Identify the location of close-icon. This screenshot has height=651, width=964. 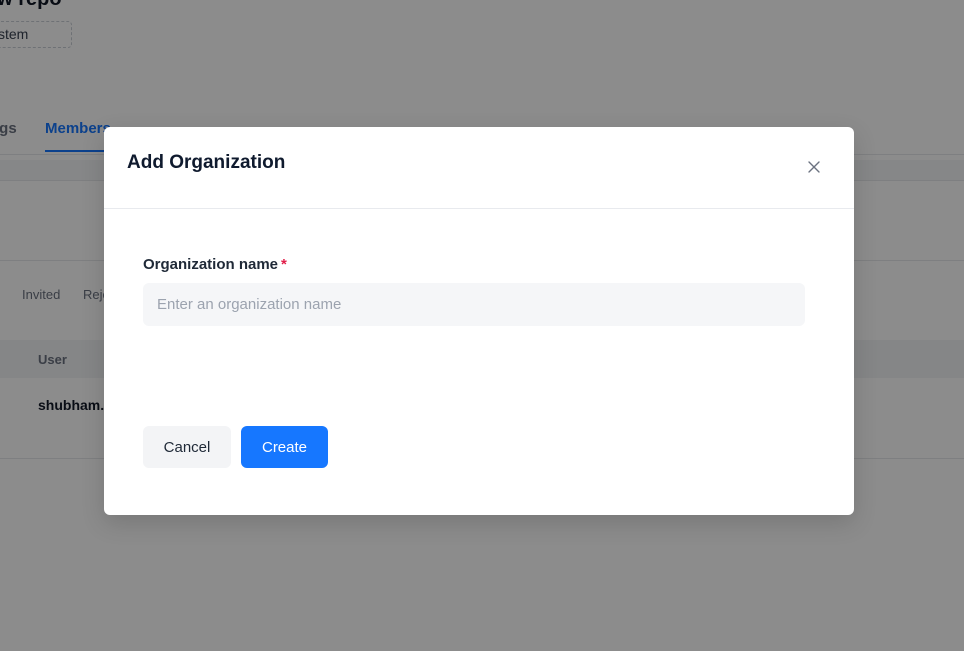
(814, 169).